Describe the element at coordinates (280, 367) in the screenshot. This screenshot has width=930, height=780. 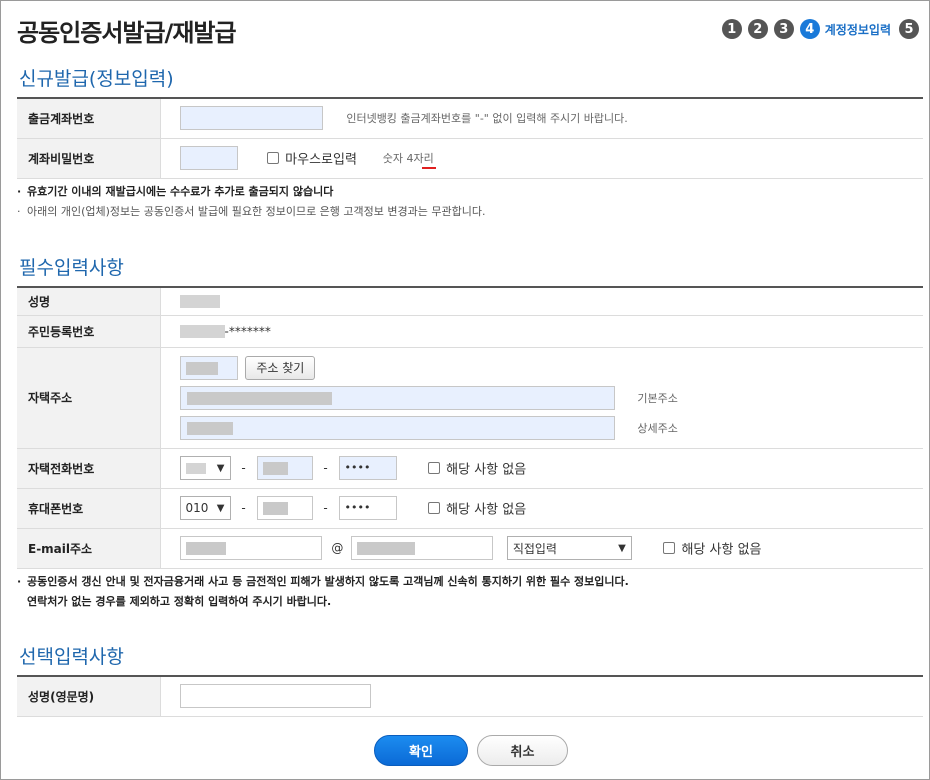
I see `address-search-button: 주소 찾기` at that location.